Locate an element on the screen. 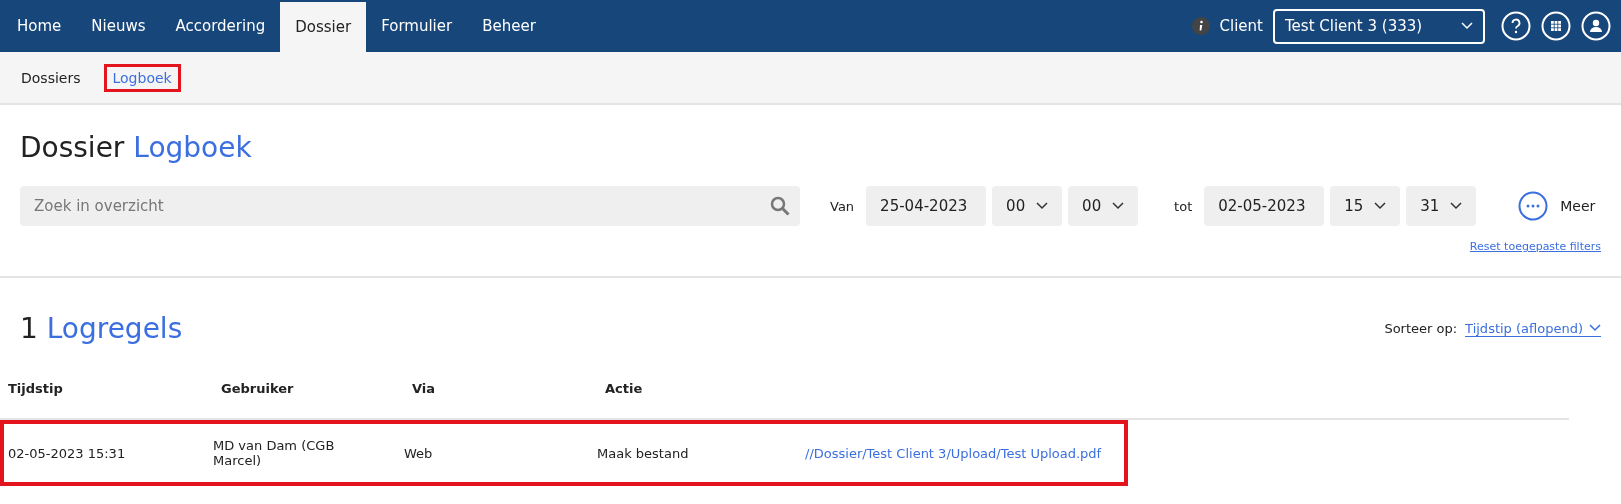 The width and height of the screenshot is (1621, 504). user-icon is located at coordinates (1596, 26).